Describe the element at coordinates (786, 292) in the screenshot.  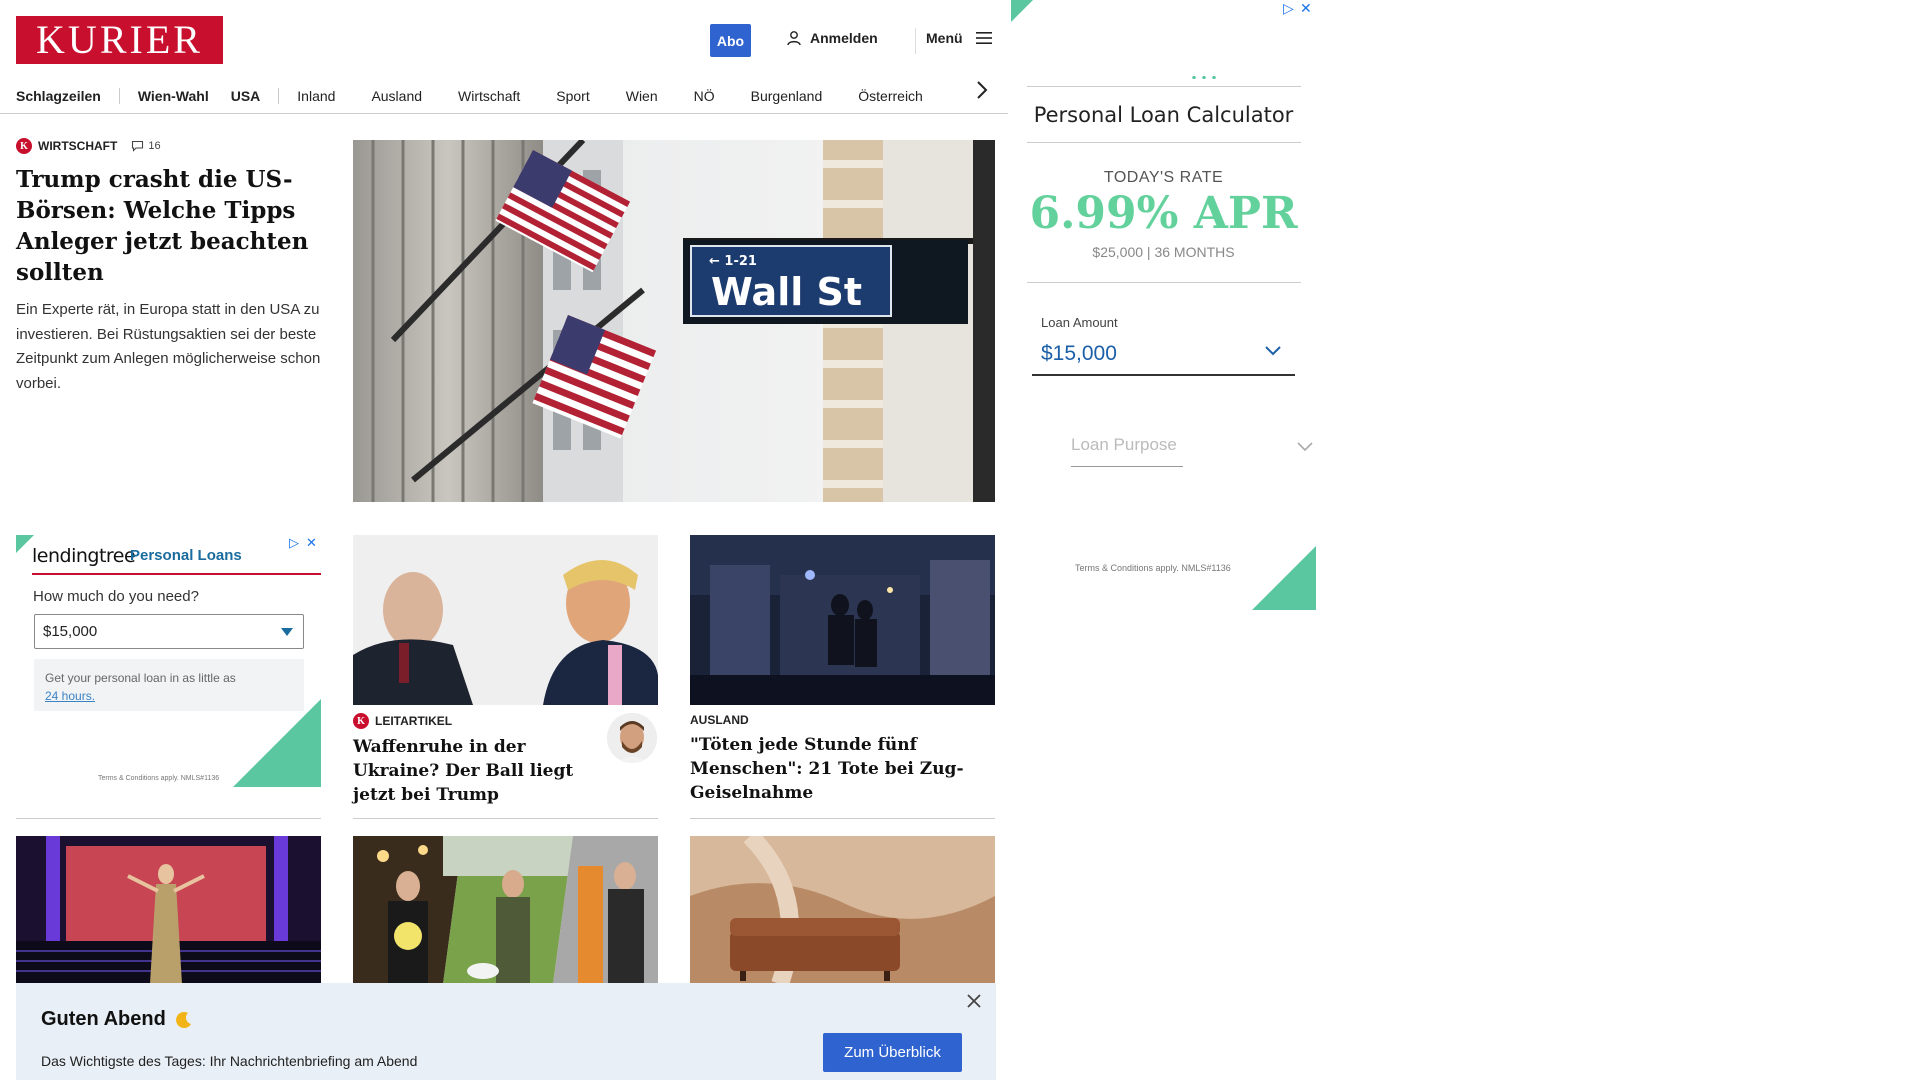
I see `sign-text: Wall St` at that location.